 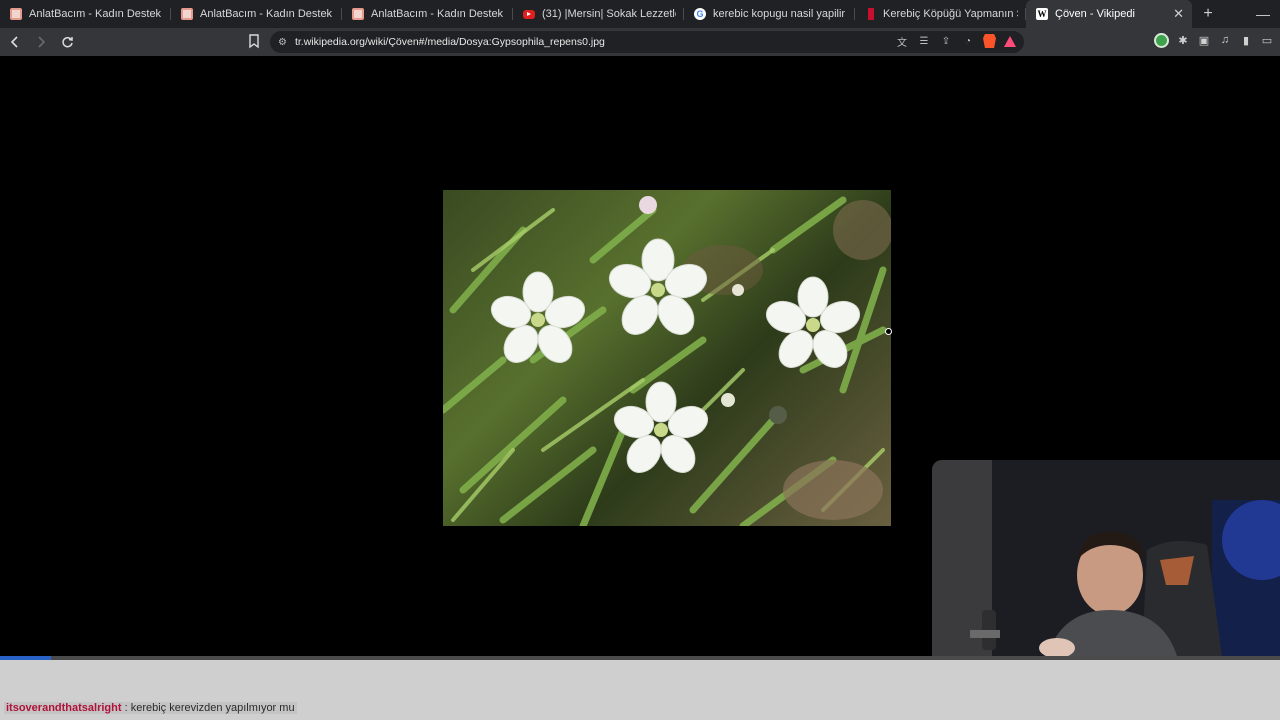 I want to click on google-icon: G, so click(x=700, y=14).